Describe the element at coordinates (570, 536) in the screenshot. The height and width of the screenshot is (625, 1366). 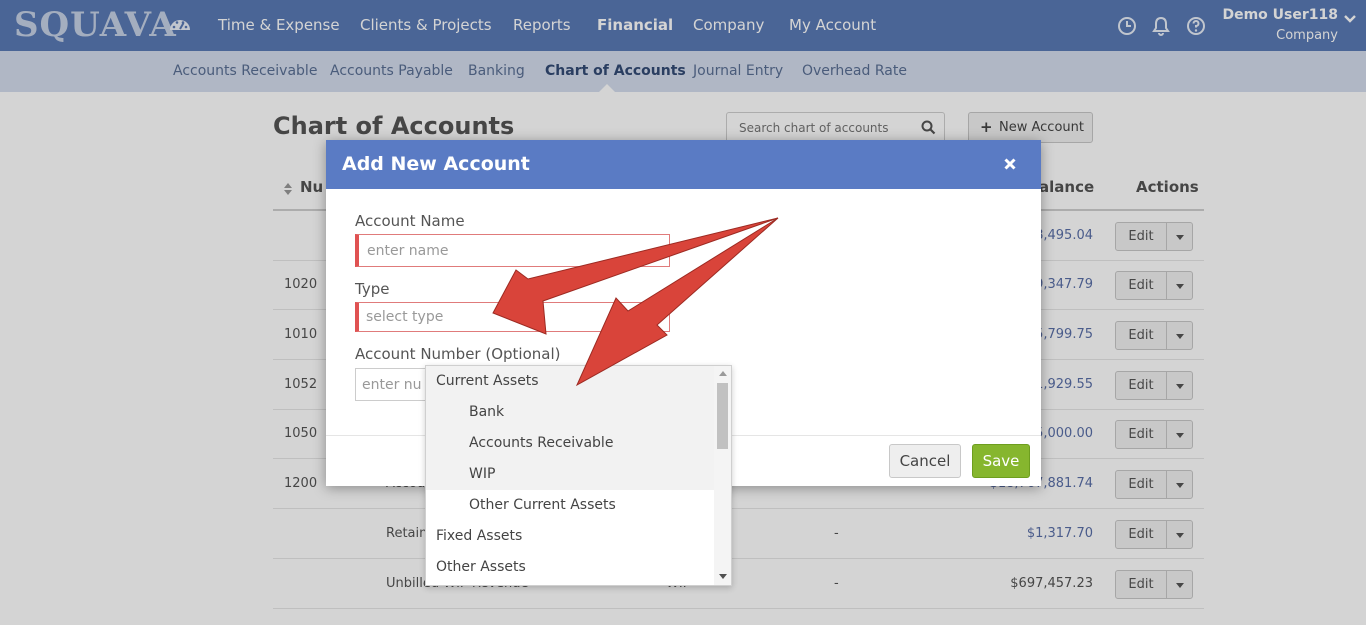
I see `dropdown-option-fixed-assets: Fixed Assets` at that location.